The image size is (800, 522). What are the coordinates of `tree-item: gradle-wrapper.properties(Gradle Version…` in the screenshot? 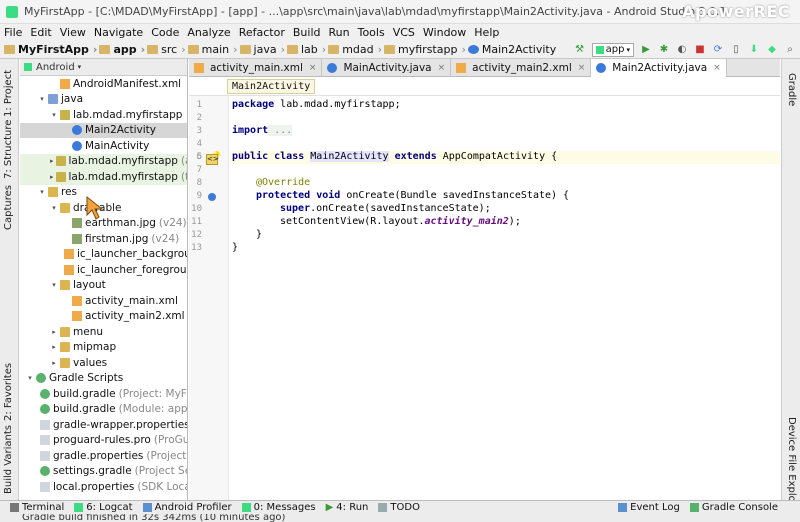 It's located at (103, 425).